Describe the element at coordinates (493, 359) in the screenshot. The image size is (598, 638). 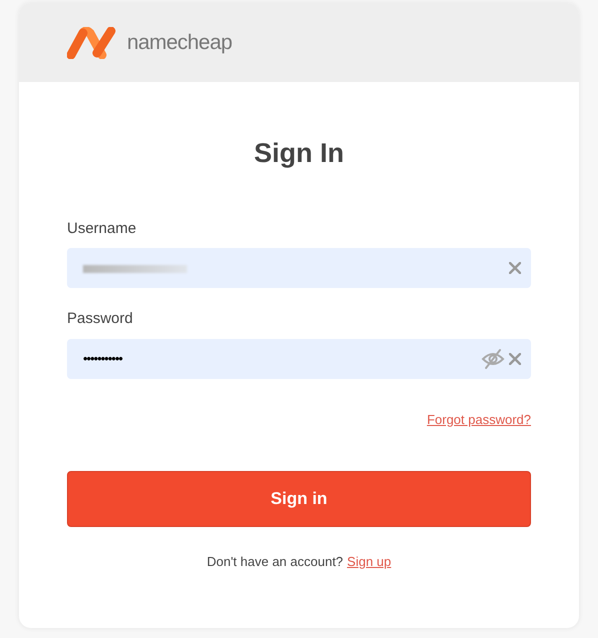
I see `eye-off-icon` at that location.